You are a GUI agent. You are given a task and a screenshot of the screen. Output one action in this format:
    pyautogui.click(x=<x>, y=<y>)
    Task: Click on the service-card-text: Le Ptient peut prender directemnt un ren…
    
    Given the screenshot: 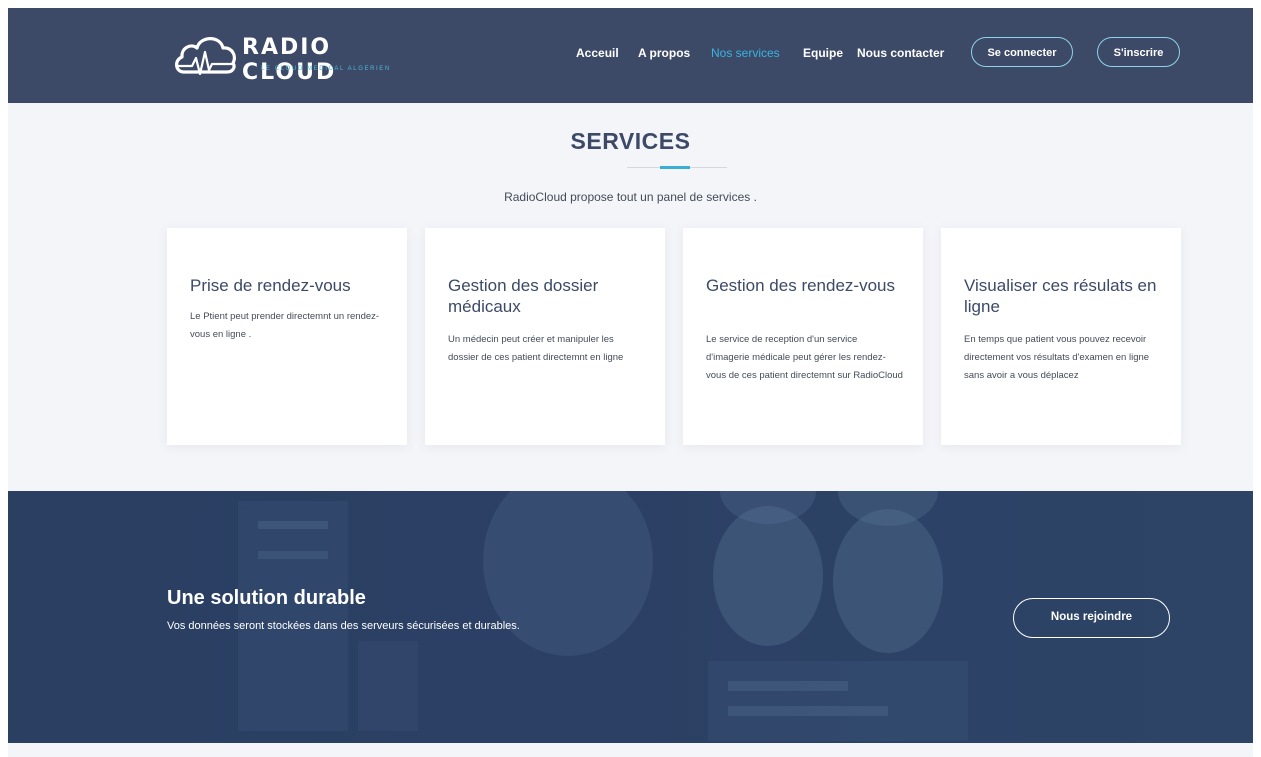 What is the action you would take?
    pyautogui.click(x=285, y=325)
    